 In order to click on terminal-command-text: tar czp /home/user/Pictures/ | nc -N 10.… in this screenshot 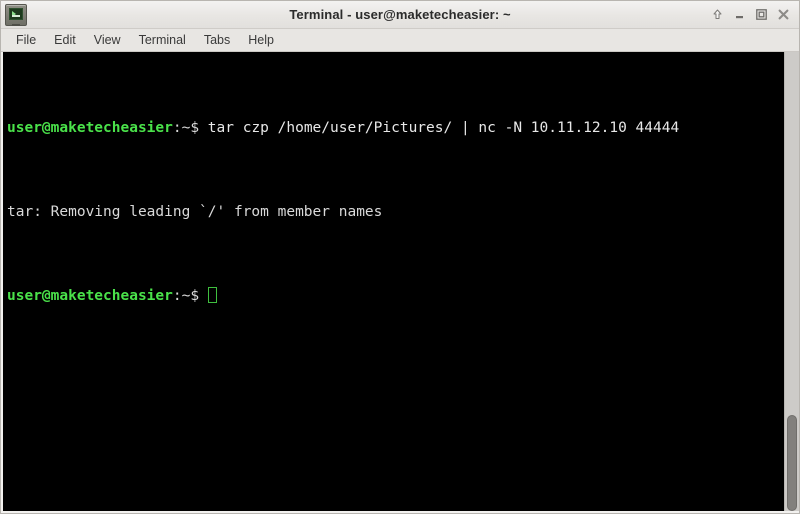, I will do `click(443, 128)`.